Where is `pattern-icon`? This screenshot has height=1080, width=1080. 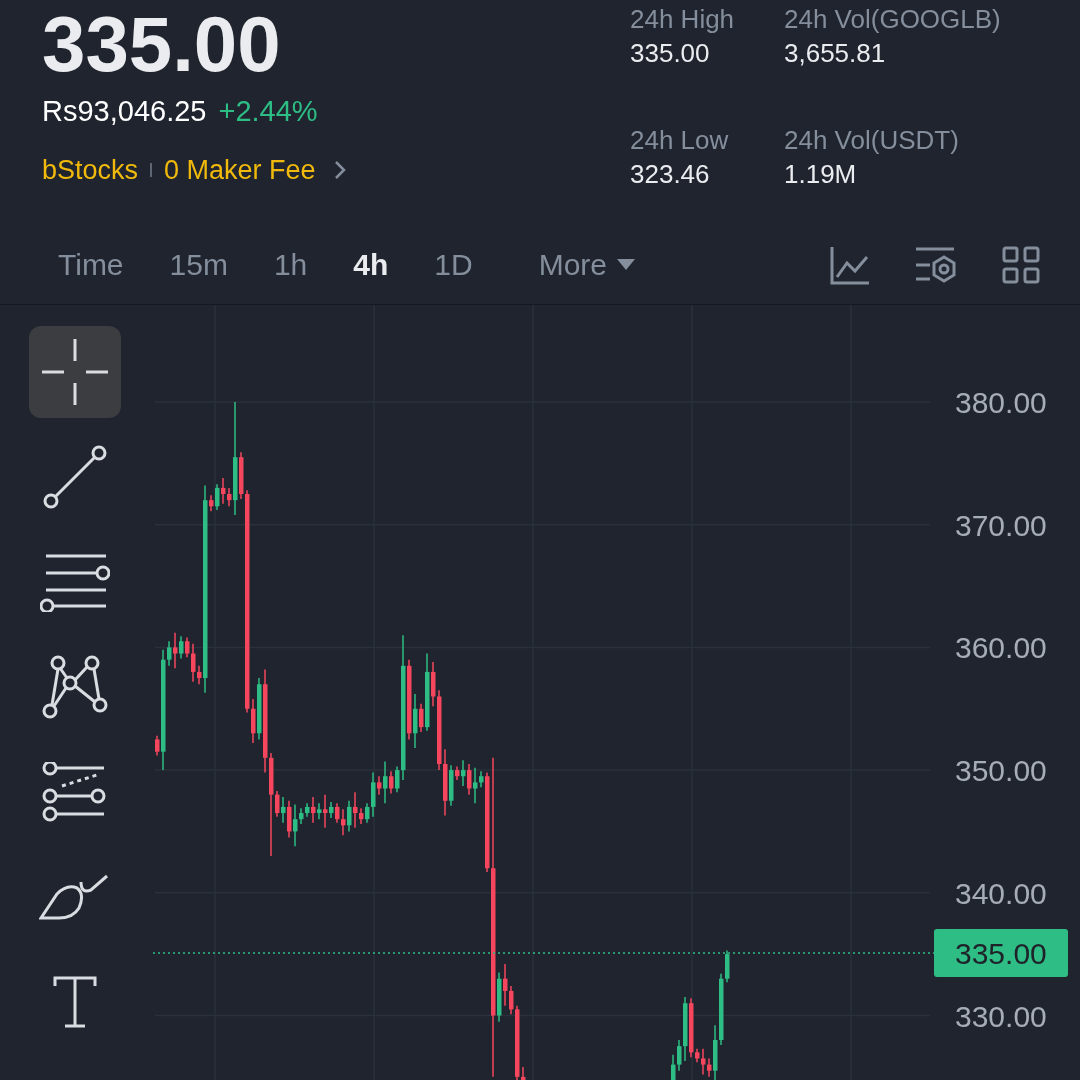 pattern-icon is located at coordinates (75, 687).